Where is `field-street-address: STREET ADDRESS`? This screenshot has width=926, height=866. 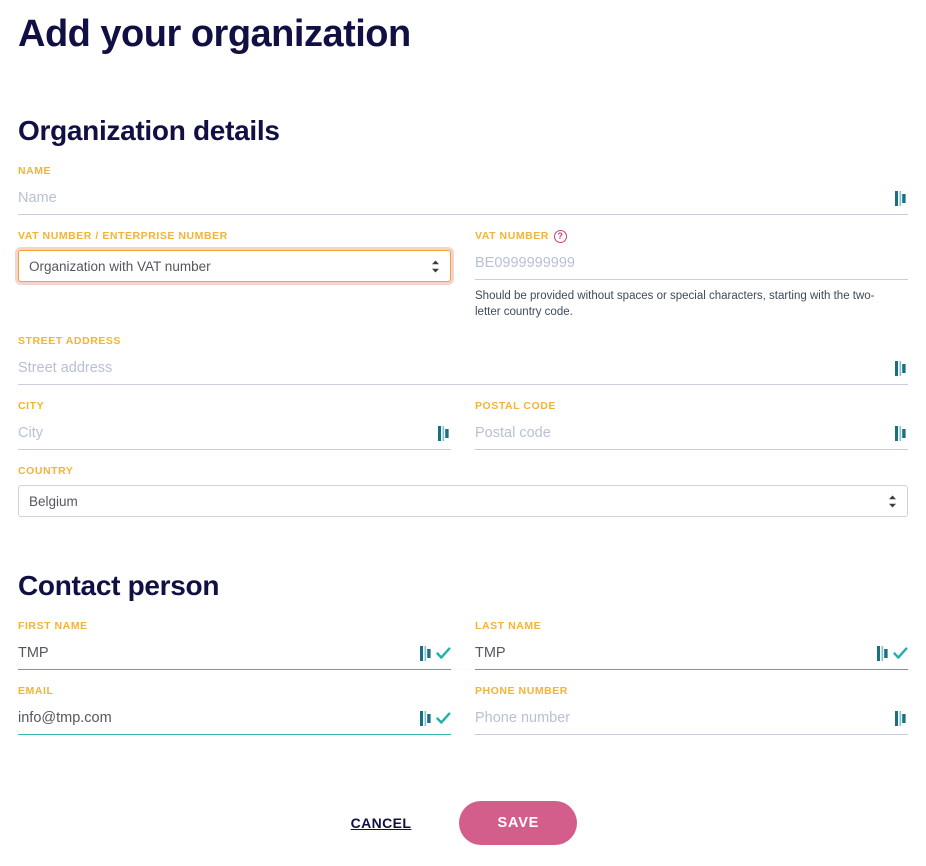 field-street-address: STREET ADDRESS is located at coordinates (463, 352).